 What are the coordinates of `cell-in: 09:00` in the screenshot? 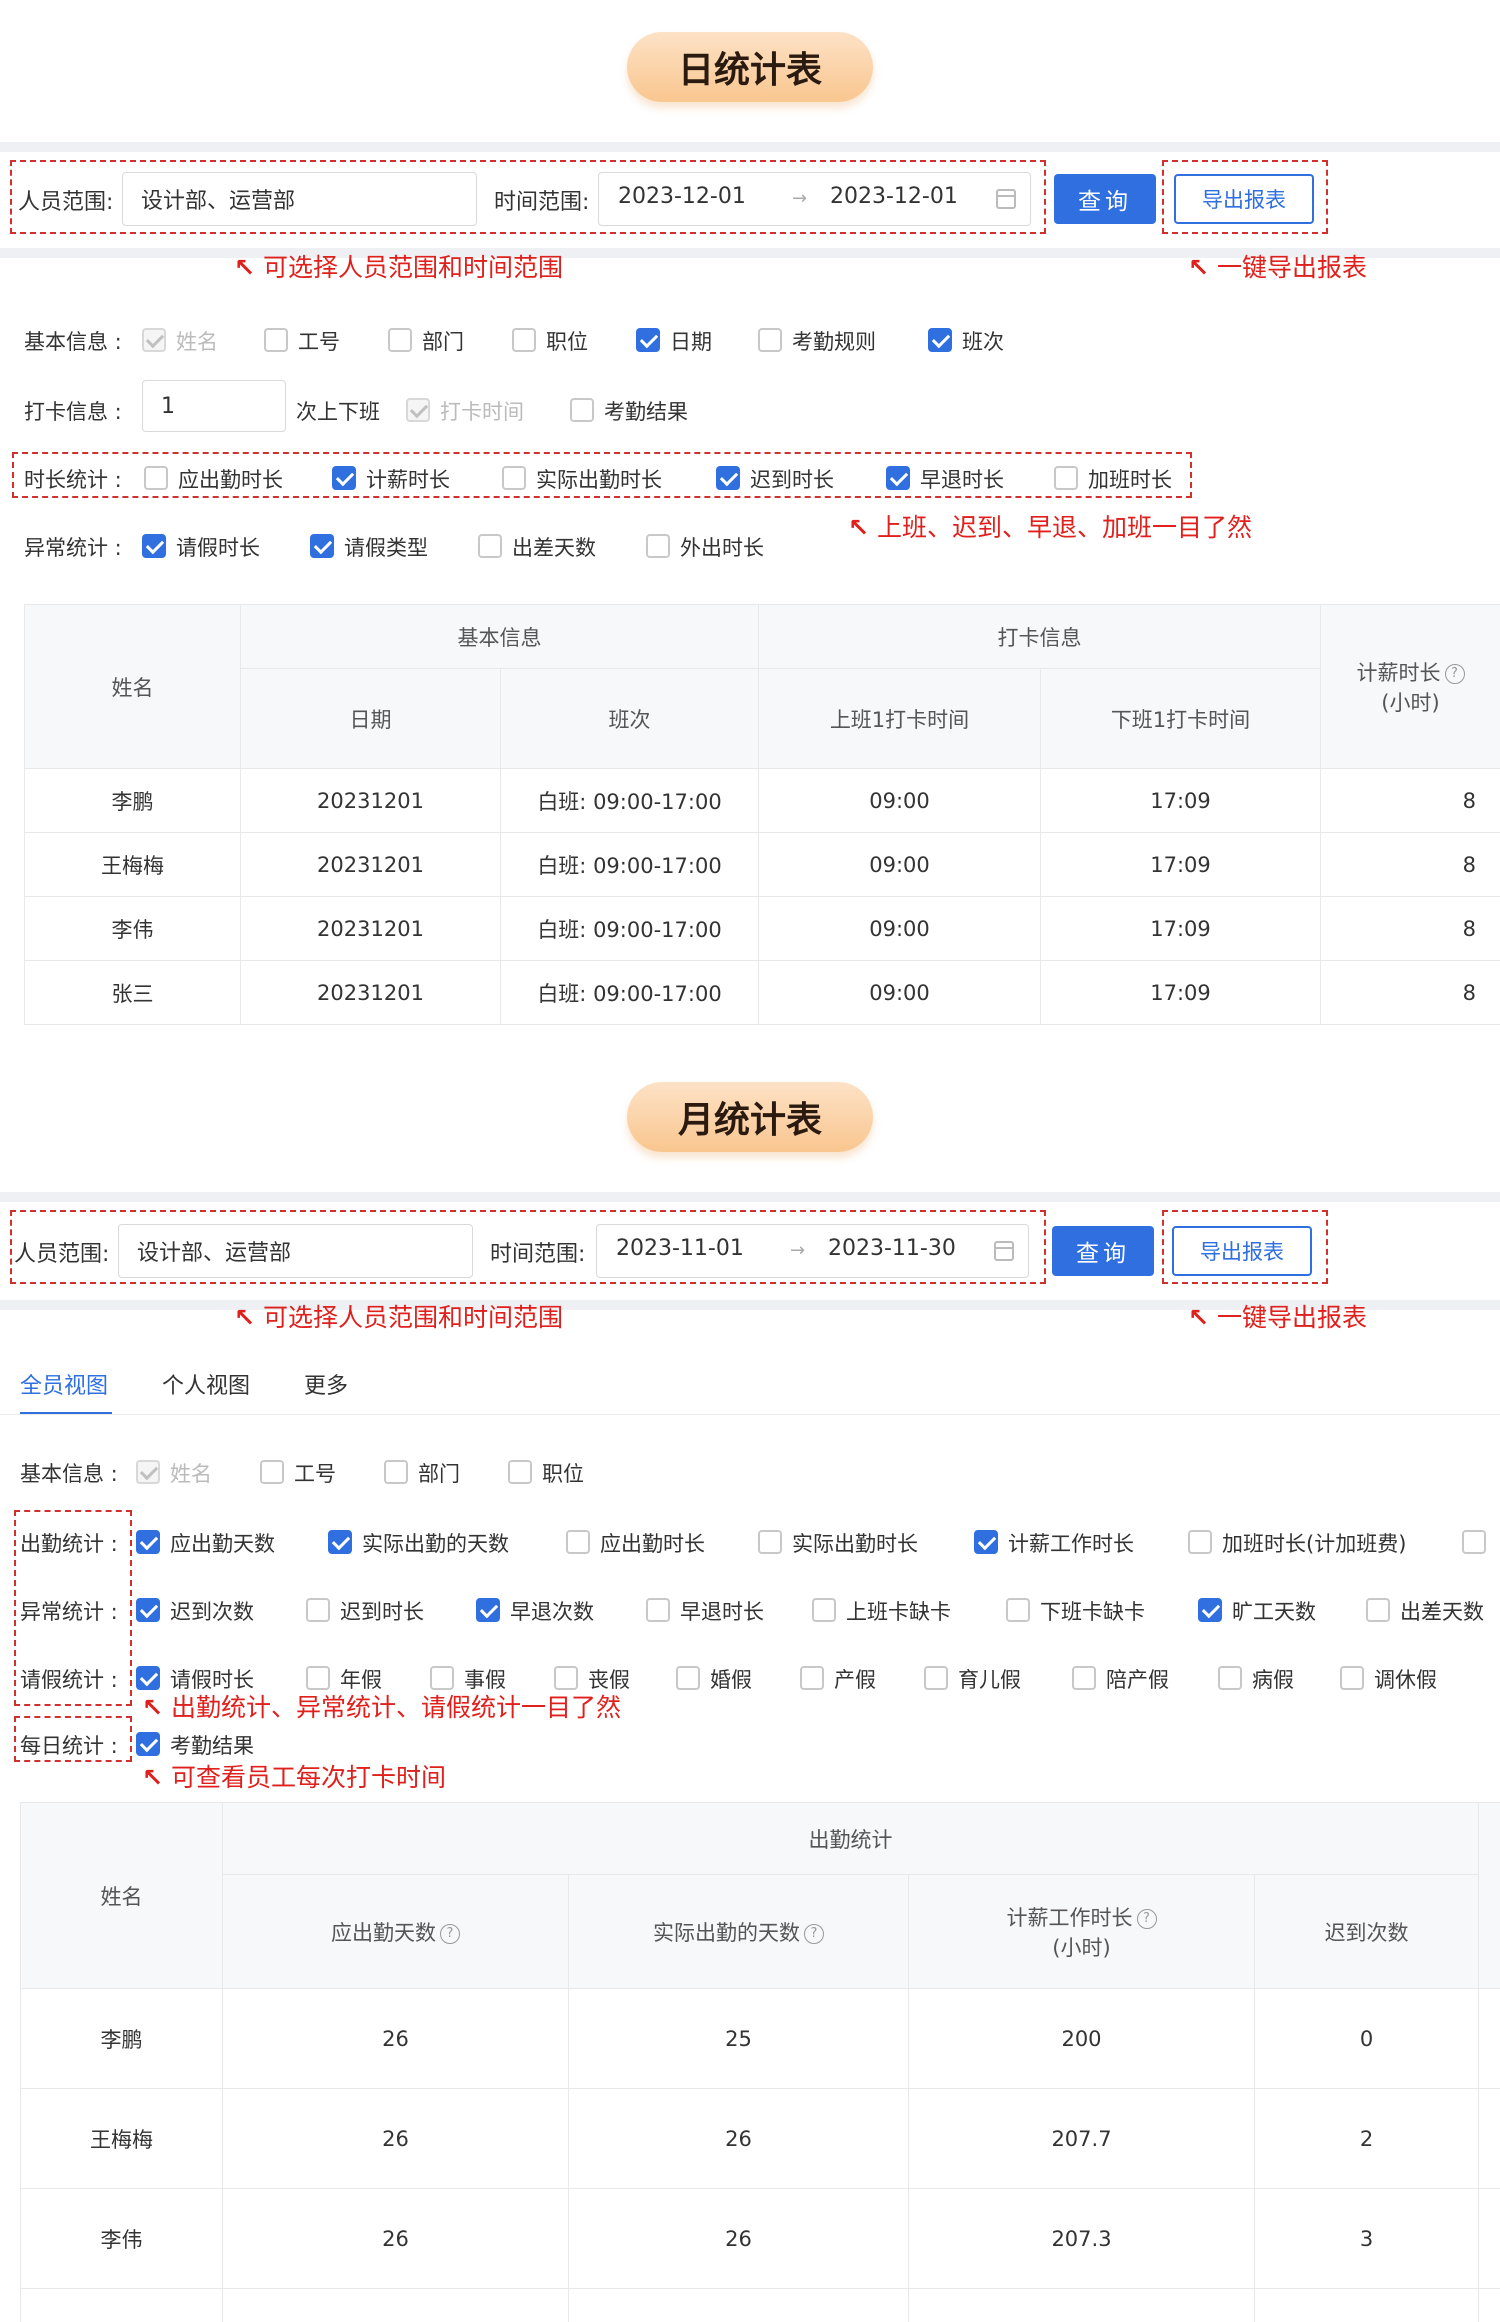 It's located at (899, 928).